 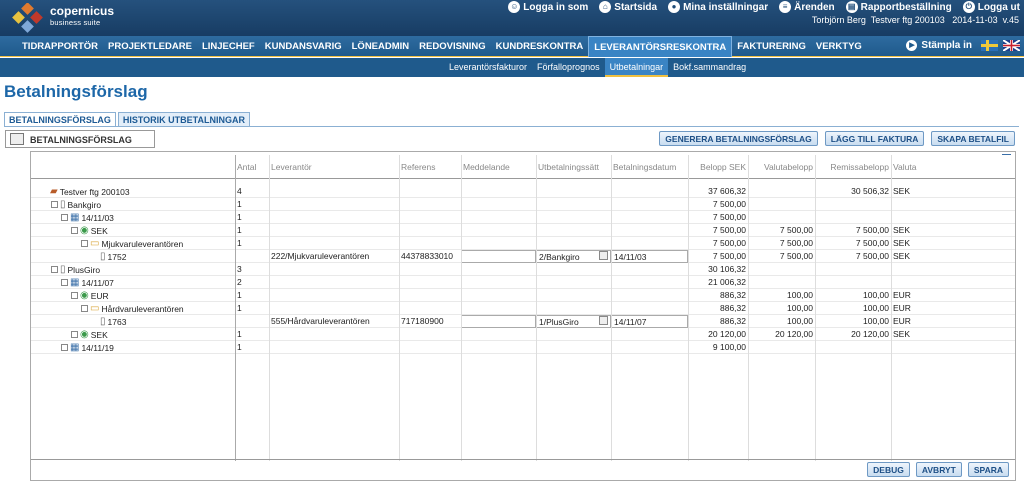 What do you see at coordinates (488, 67) in the screenshot?
I see `subnav-leverantorsfakturor: Leverantörsfakturor` at bounding box center [488, 67].